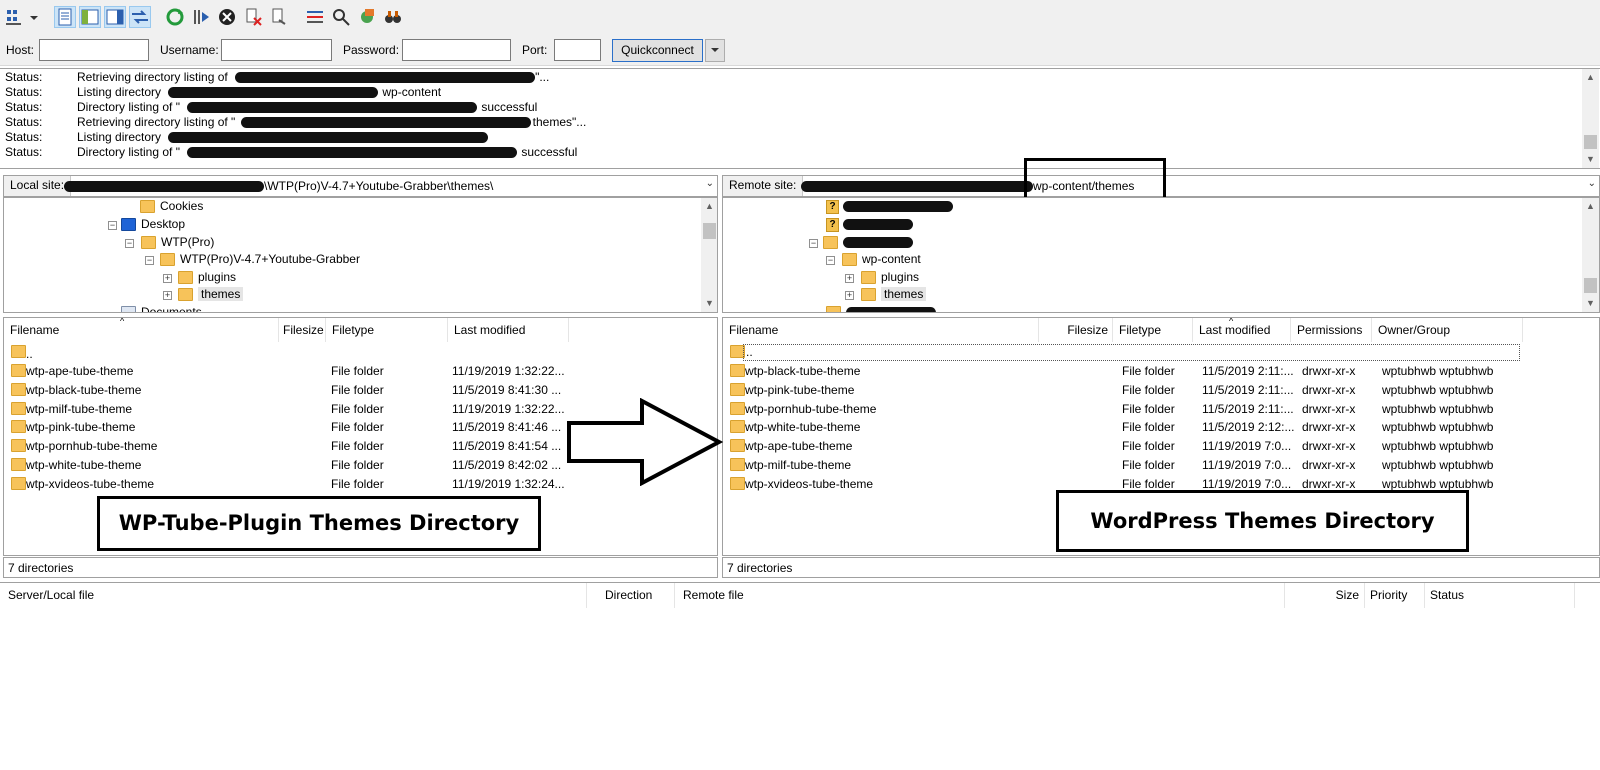 The image size is (1600, 770). I want to click on column-header-owner-group: Owner/Group, so click(1447, 330).